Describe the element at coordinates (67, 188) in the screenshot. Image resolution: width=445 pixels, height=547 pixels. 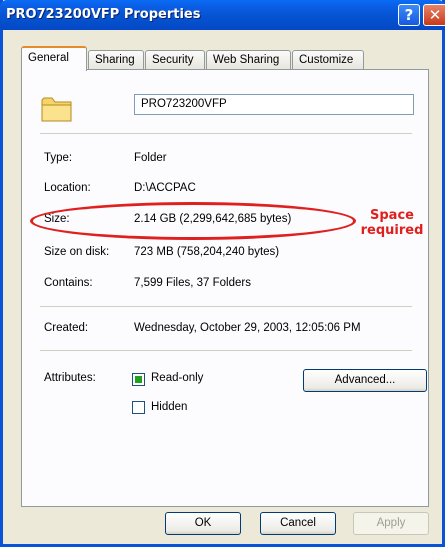
I see `location-label: Location:` at that location.